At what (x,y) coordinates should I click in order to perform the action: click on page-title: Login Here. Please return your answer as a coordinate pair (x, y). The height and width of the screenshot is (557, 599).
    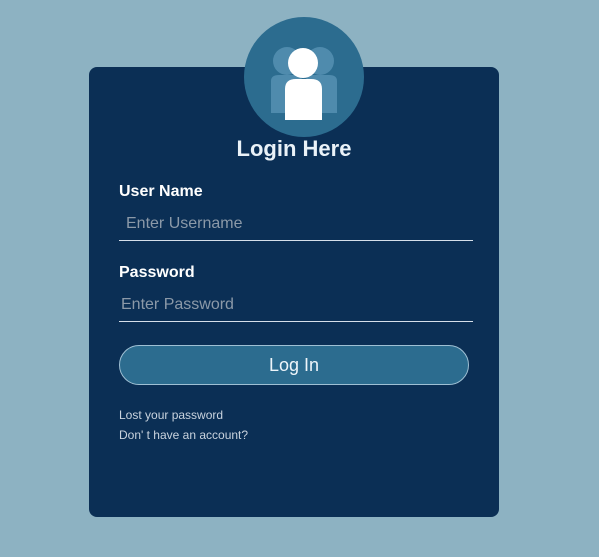
    Looking at the image, I should click on (294, 148).